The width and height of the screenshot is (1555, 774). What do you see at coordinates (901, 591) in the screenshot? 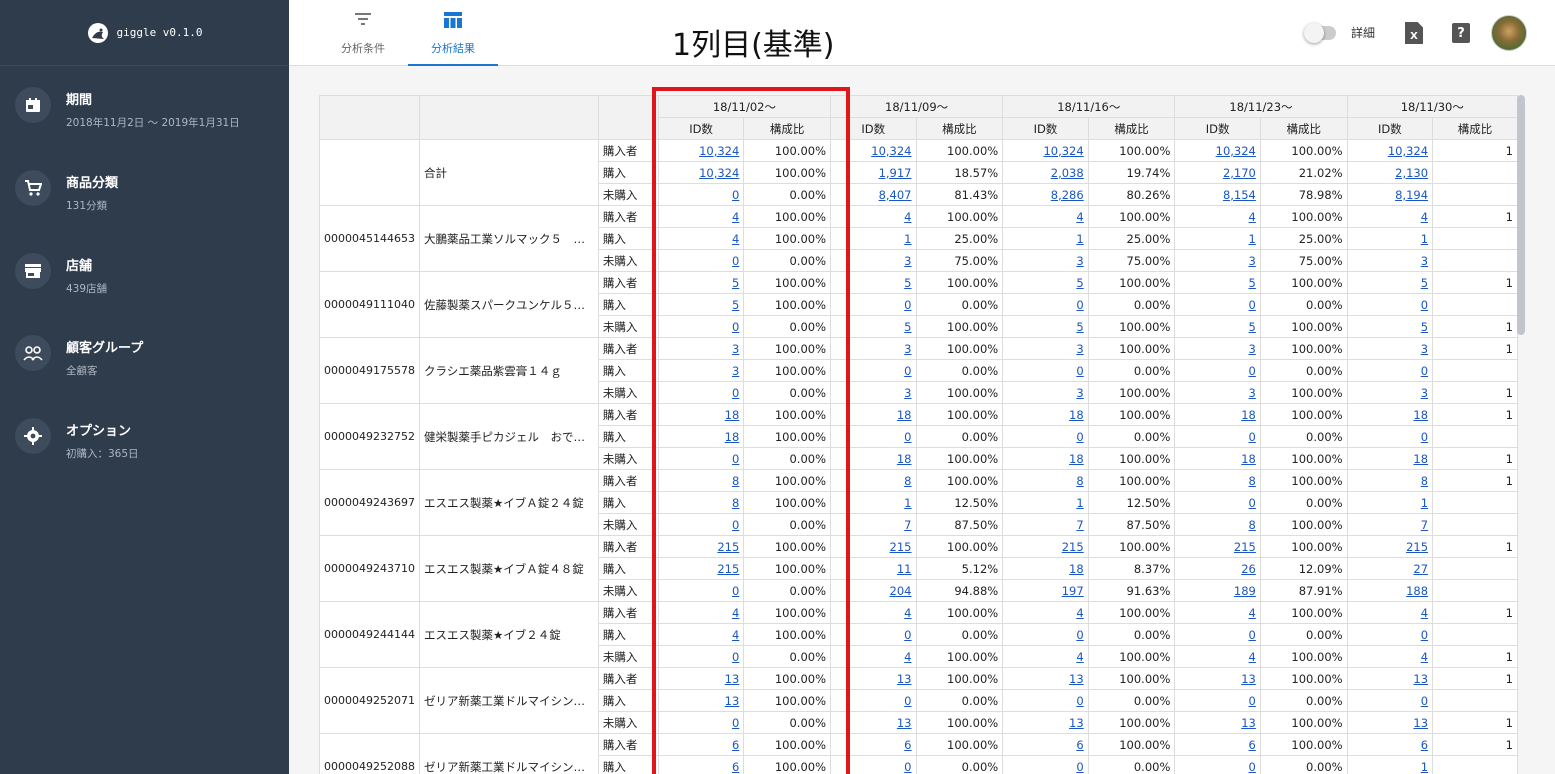
I see `id-count-link: 204` at bounding box center [901, 591].